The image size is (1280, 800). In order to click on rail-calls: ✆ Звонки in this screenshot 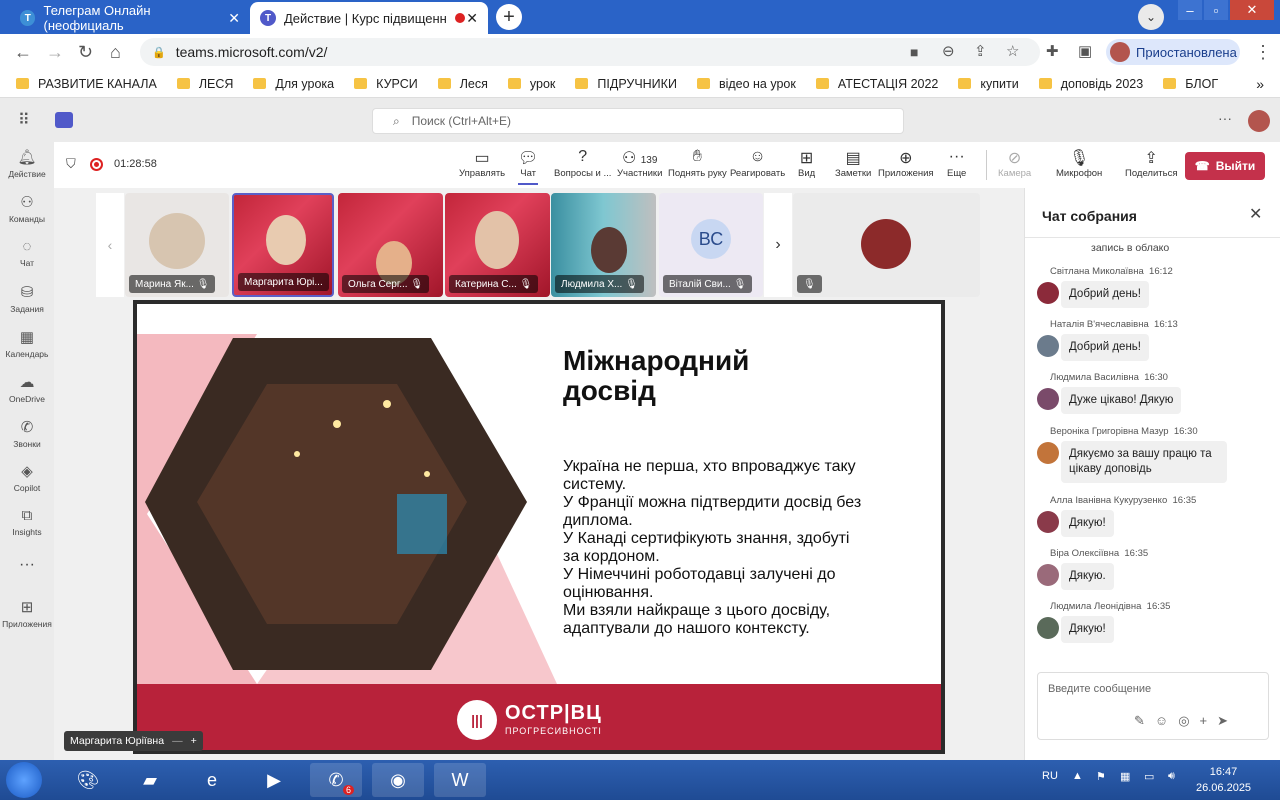, I will do `click(27, 433)`.